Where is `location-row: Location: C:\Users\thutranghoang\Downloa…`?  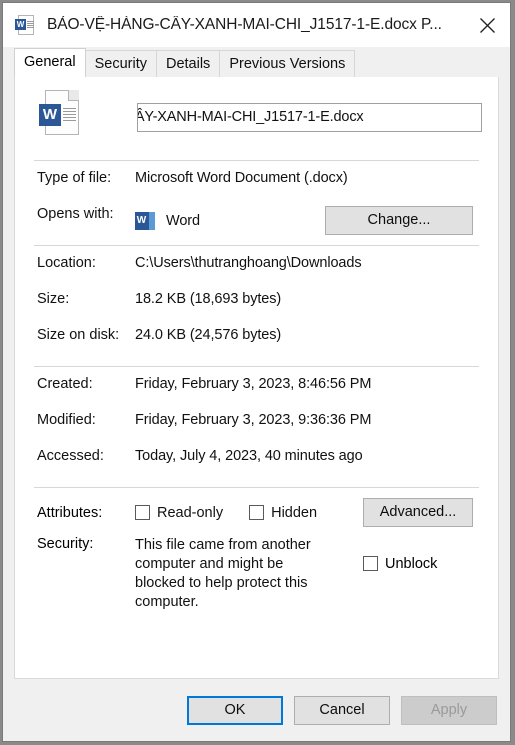 location-row: Location: C:\Users\thutranghoang\Downloa… is located at coordinates (256, 267).